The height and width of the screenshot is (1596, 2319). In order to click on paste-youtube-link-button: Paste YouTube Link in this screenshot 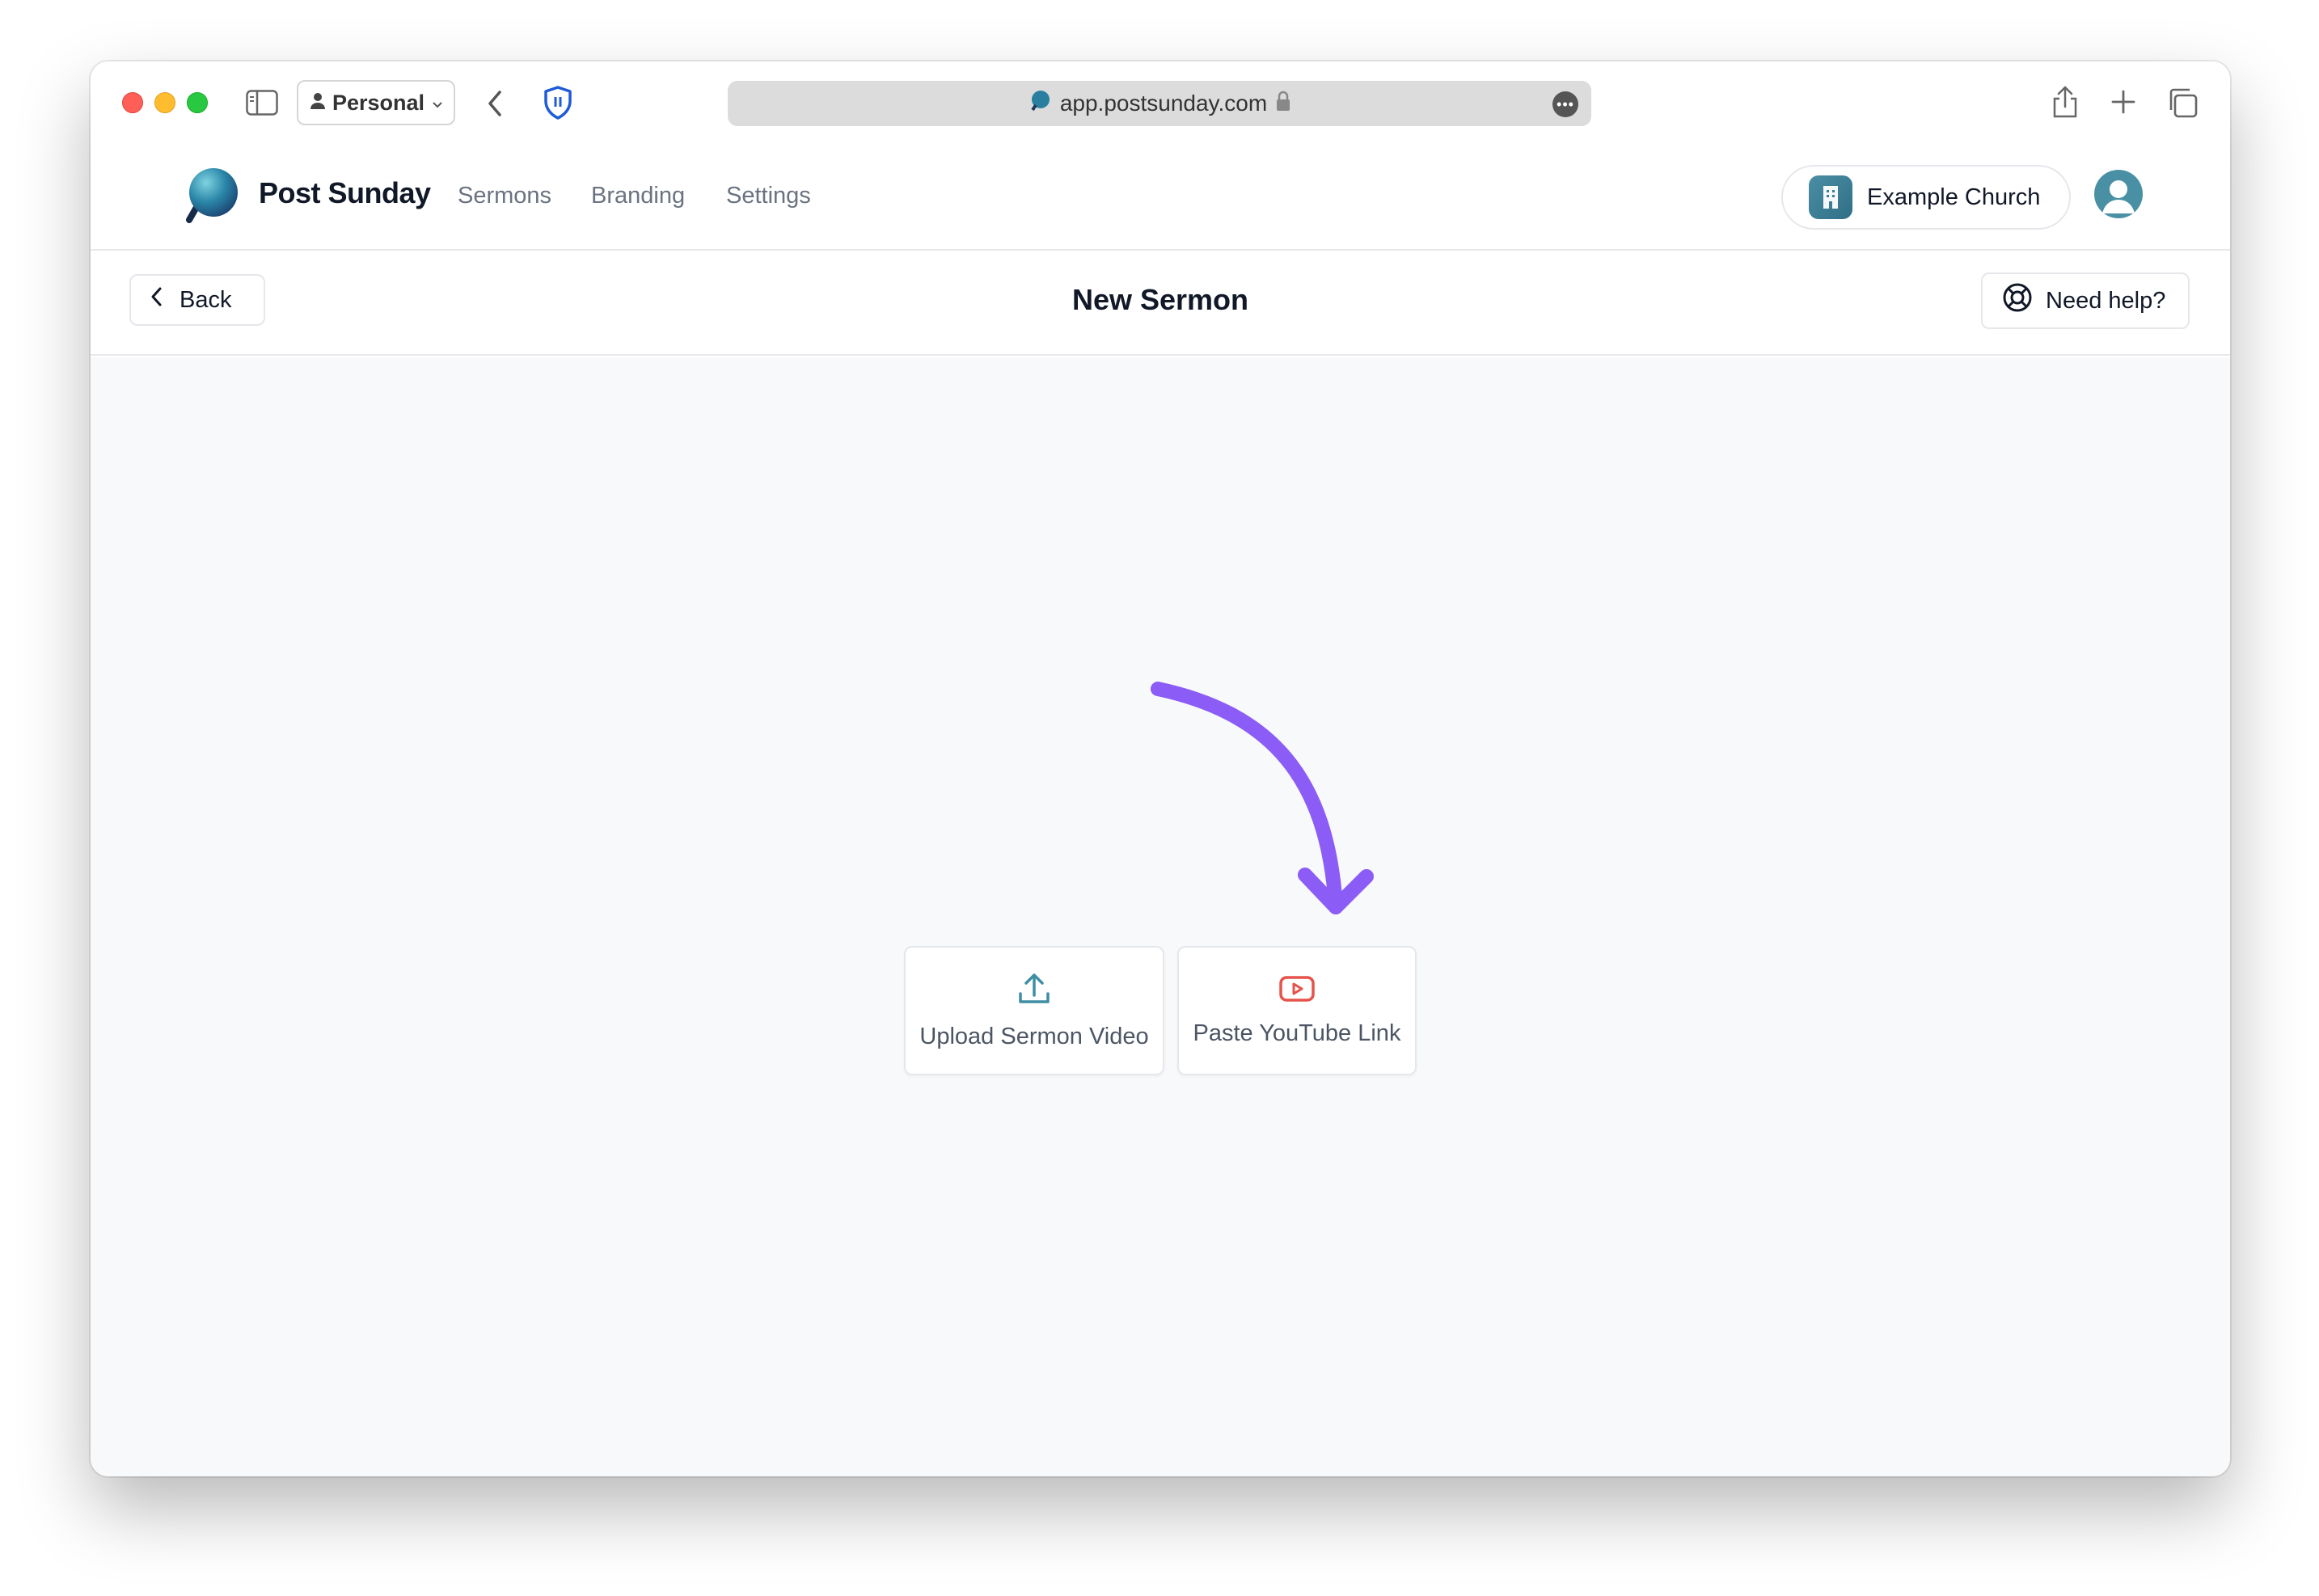, I will do `click(1297, 1010)`.